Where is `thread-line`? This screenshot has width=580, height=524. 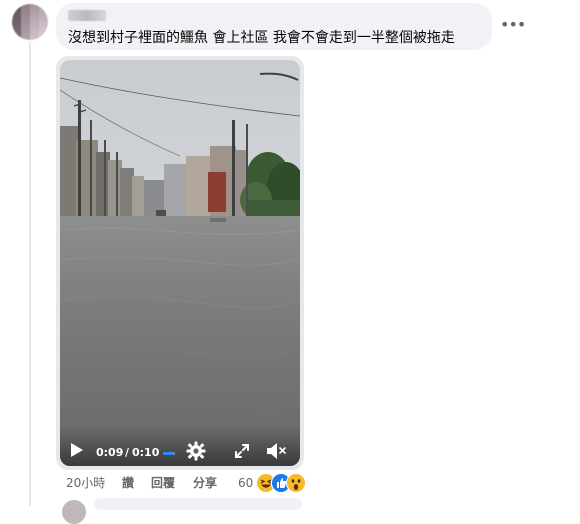
thread-line is located at coordinates (30, 274).